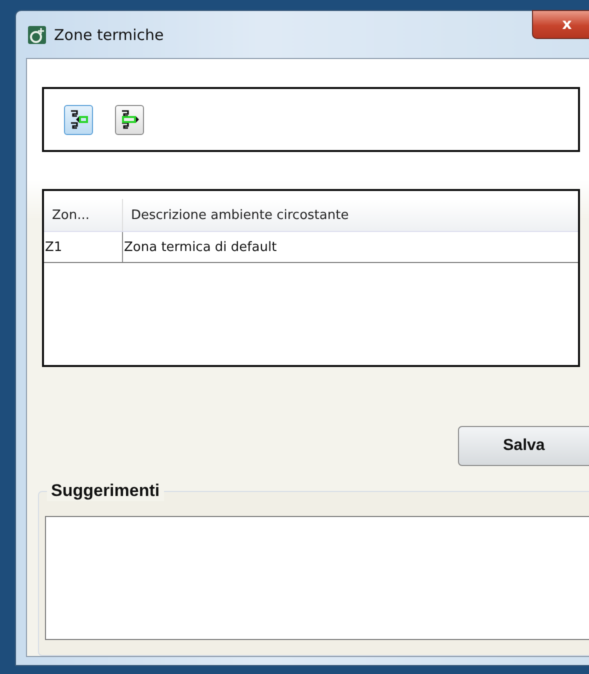 Image resolution: width=589 pixels, height=674 pixels. I want to click on close-button: x, so click(560, 24).